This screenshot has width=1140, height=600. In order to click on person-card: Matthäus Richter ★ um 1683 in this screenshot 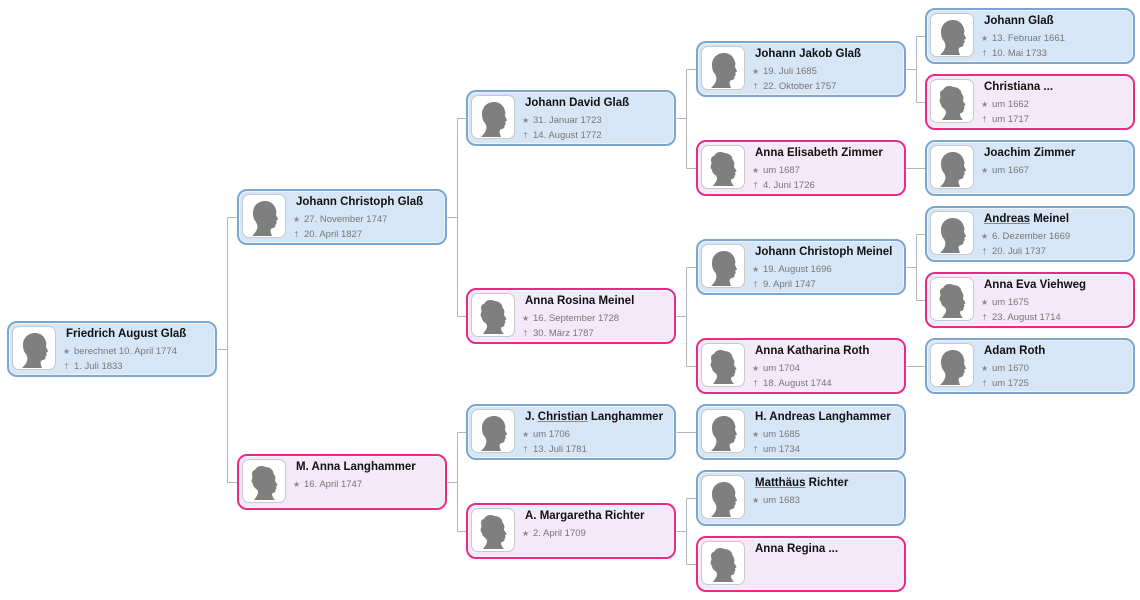, I will do `click(801, 498)`.